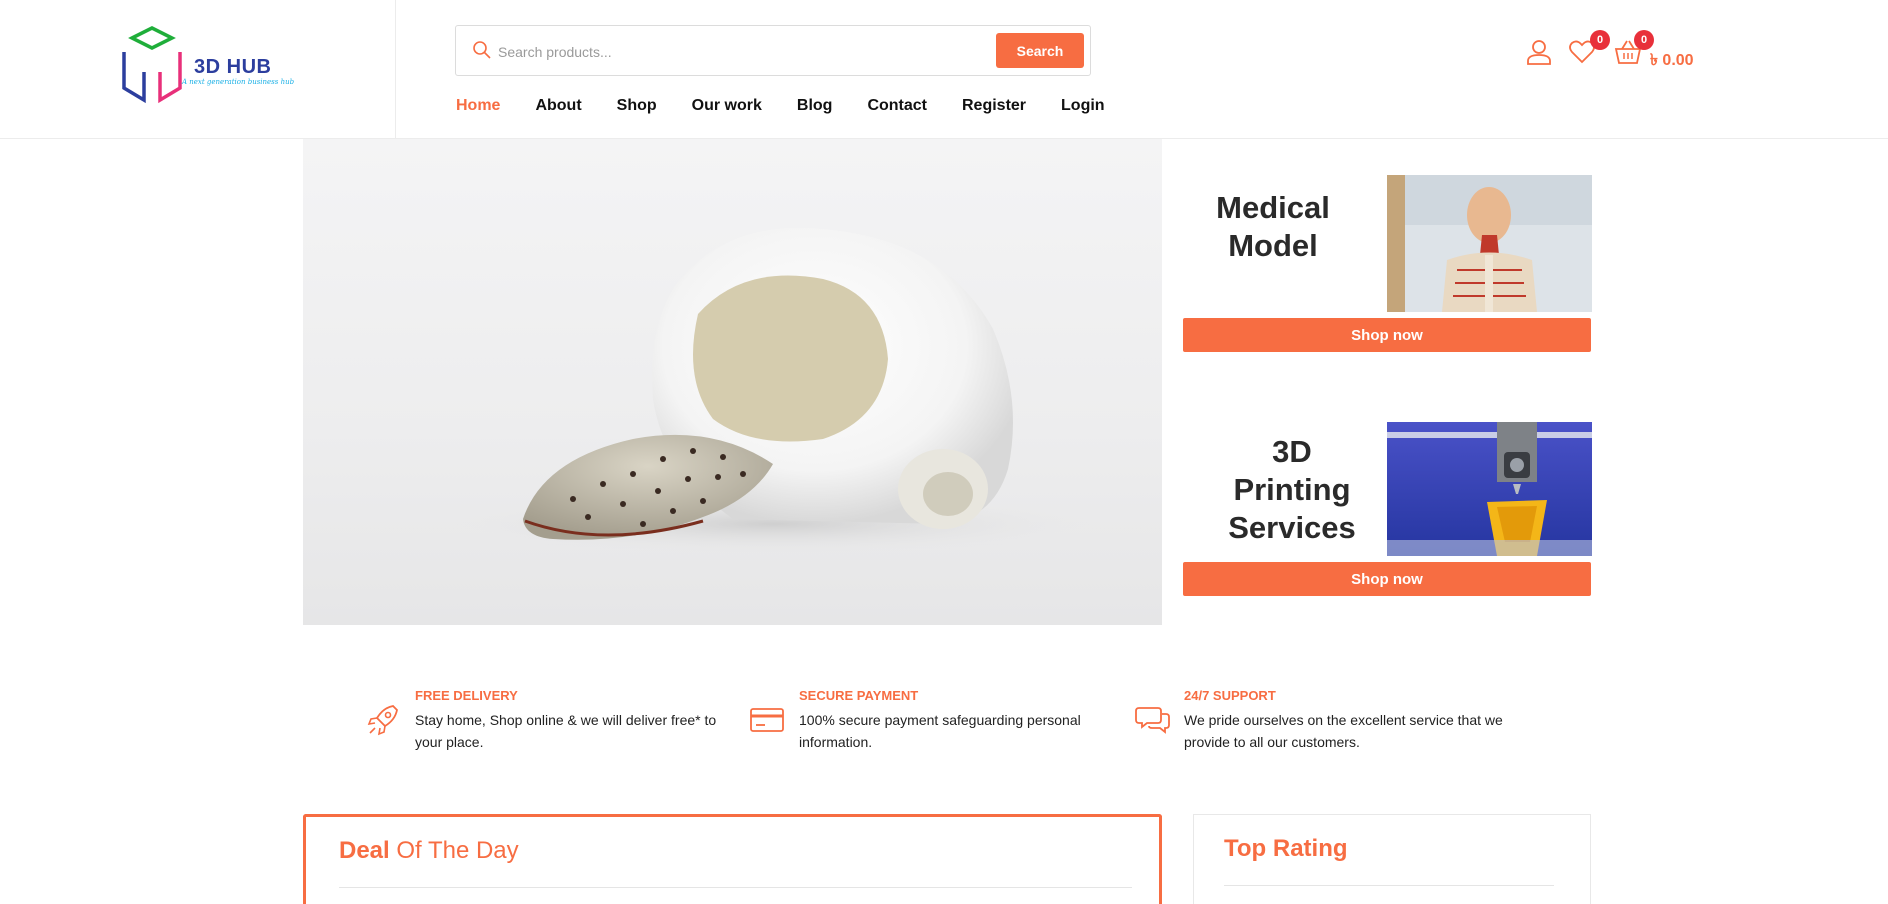  What do you see at coordinates (238, 82) in the screenshot?
I see `brand-tagline: A next generation business hub` at bounding box center [238, 82].